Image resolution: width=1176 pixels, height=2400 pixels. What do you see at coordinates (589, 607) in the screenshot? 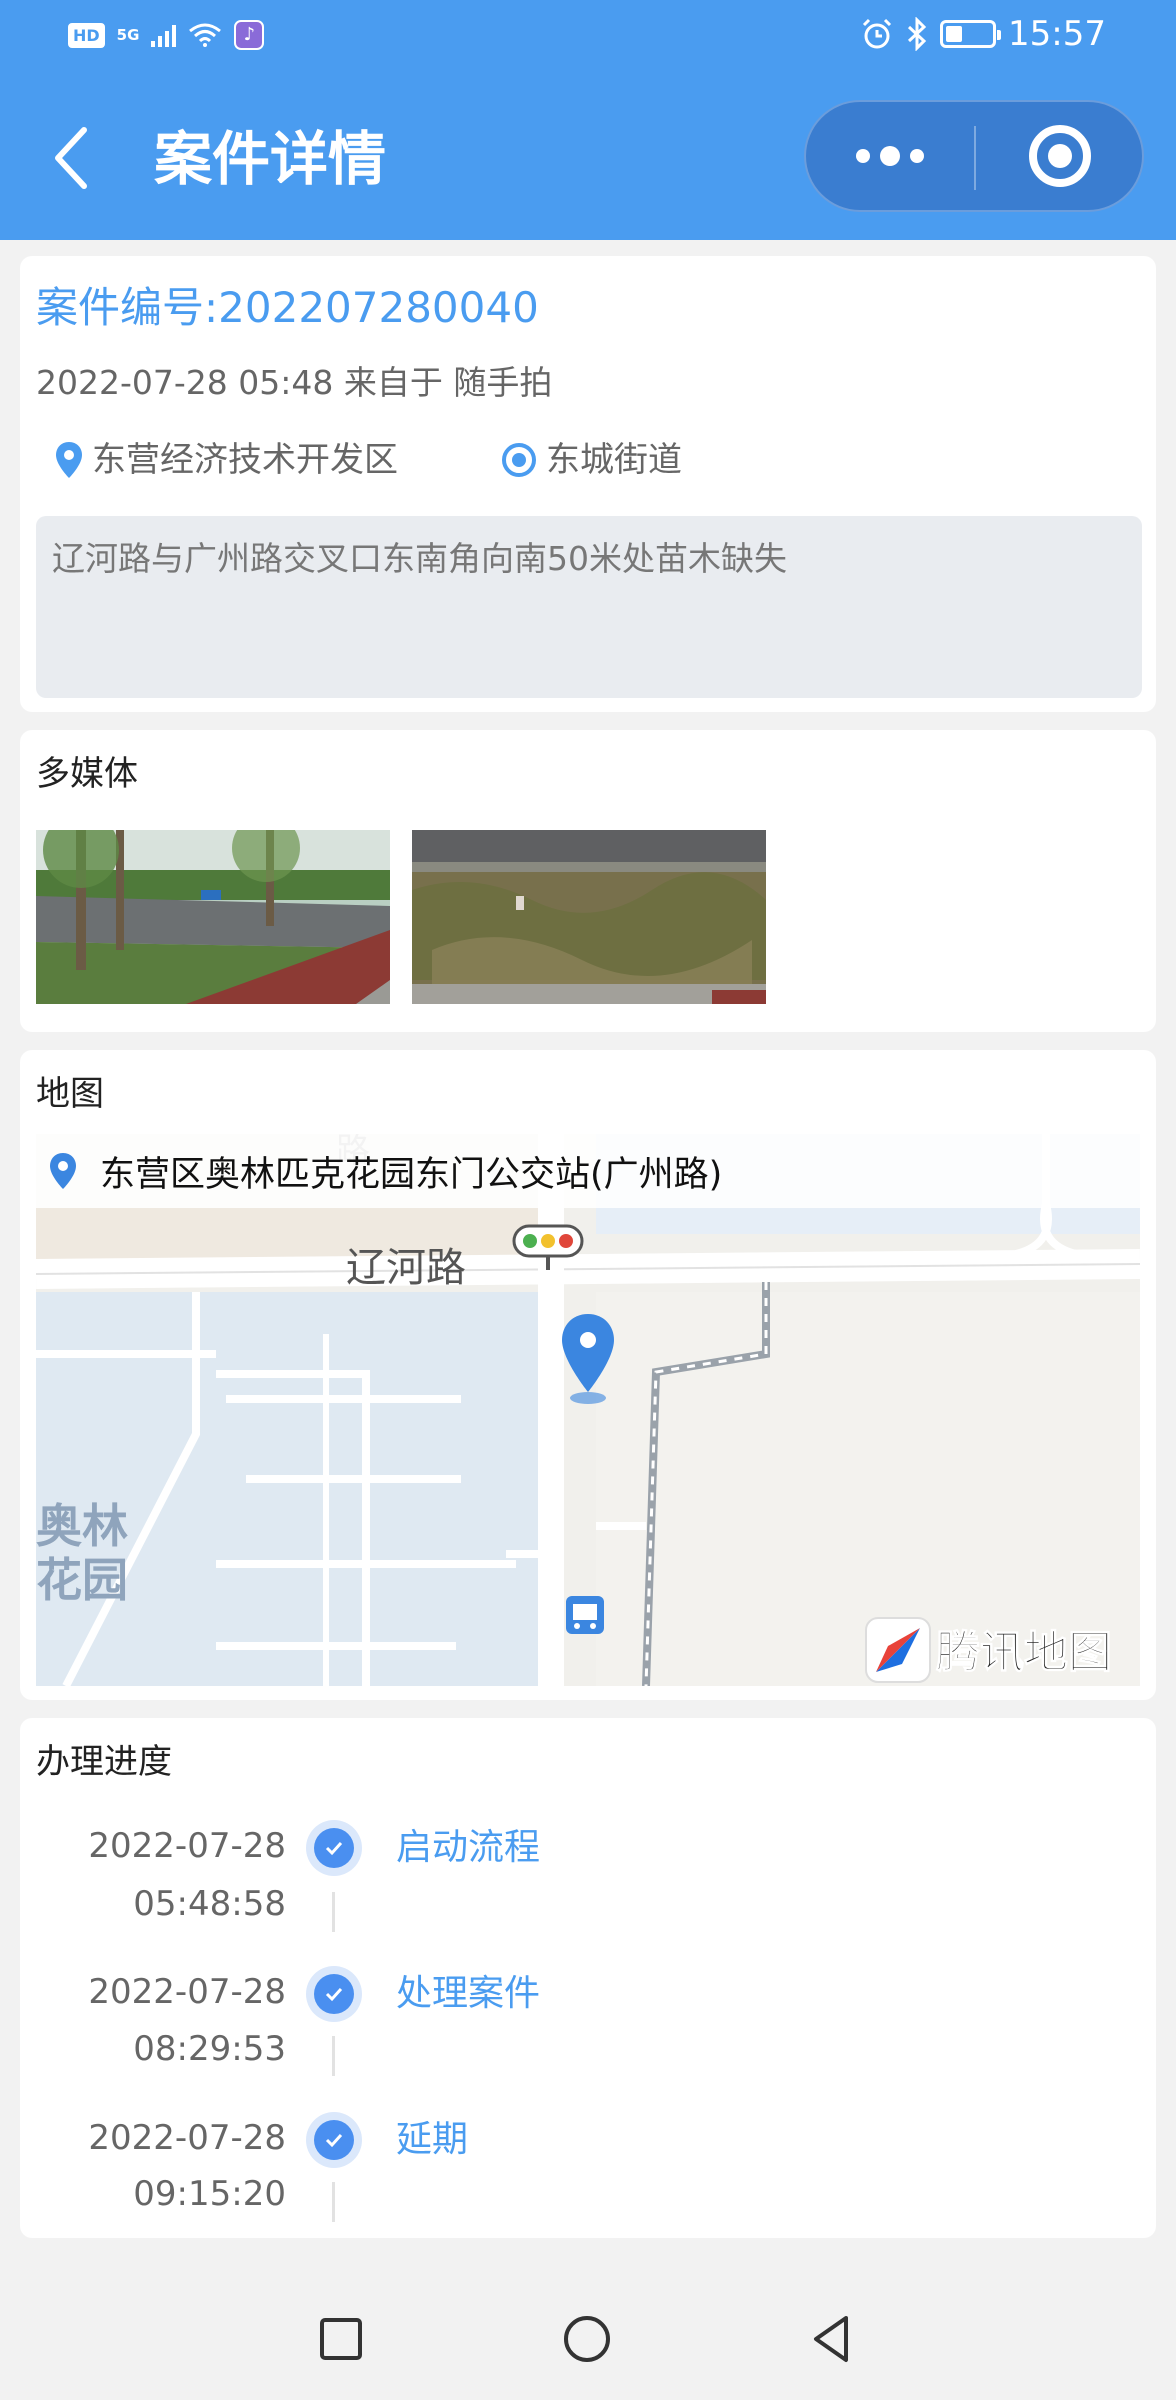
I see `case-description: 辽河路与广州路交叉口东南角向南50米处苗木缺失` at bounding box center [589, 607].